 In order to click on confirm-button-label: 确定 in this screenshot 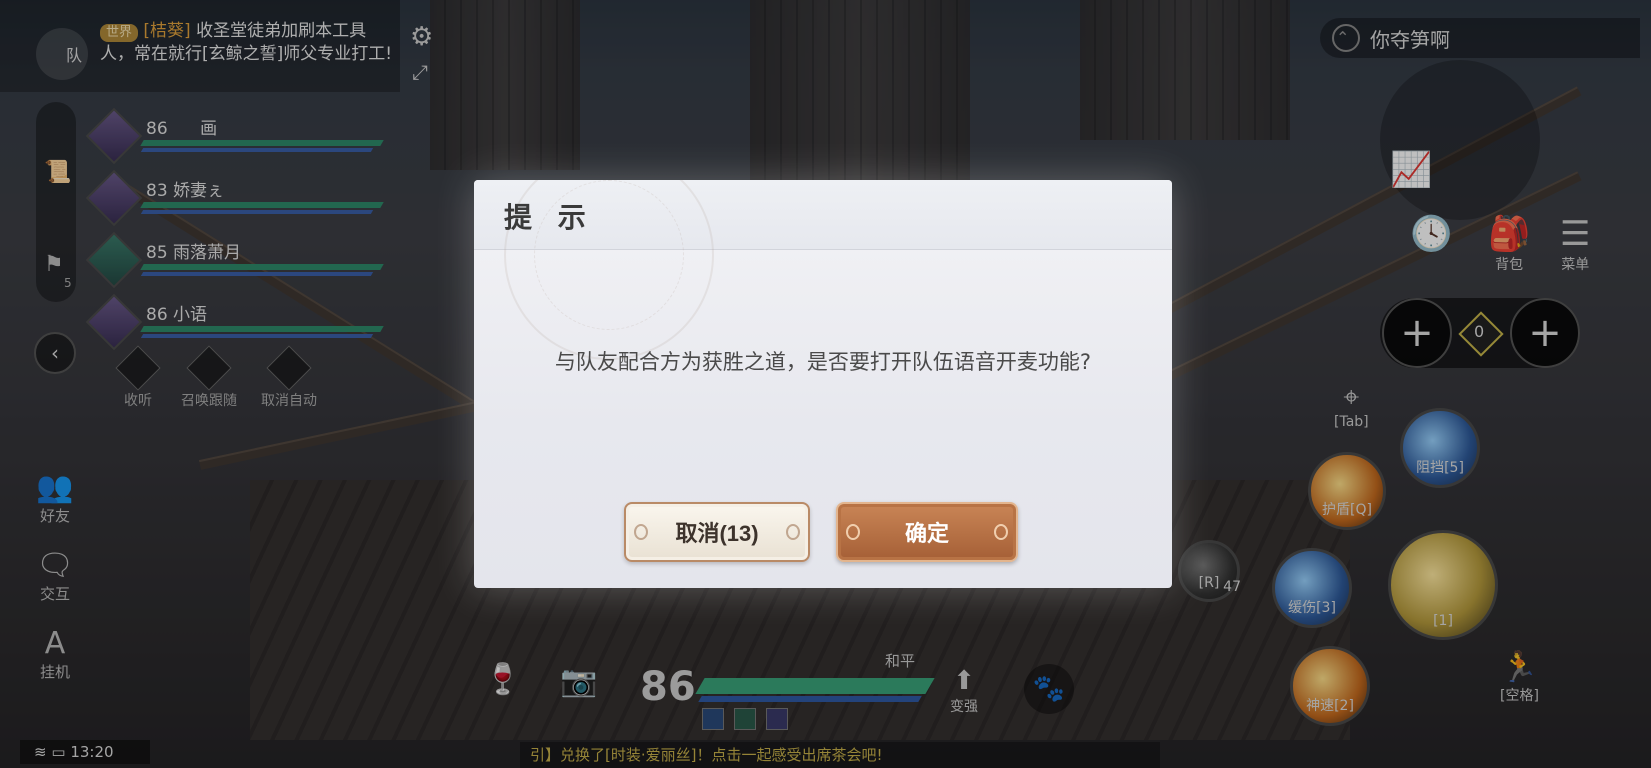, I will do `click(926, 533)`.